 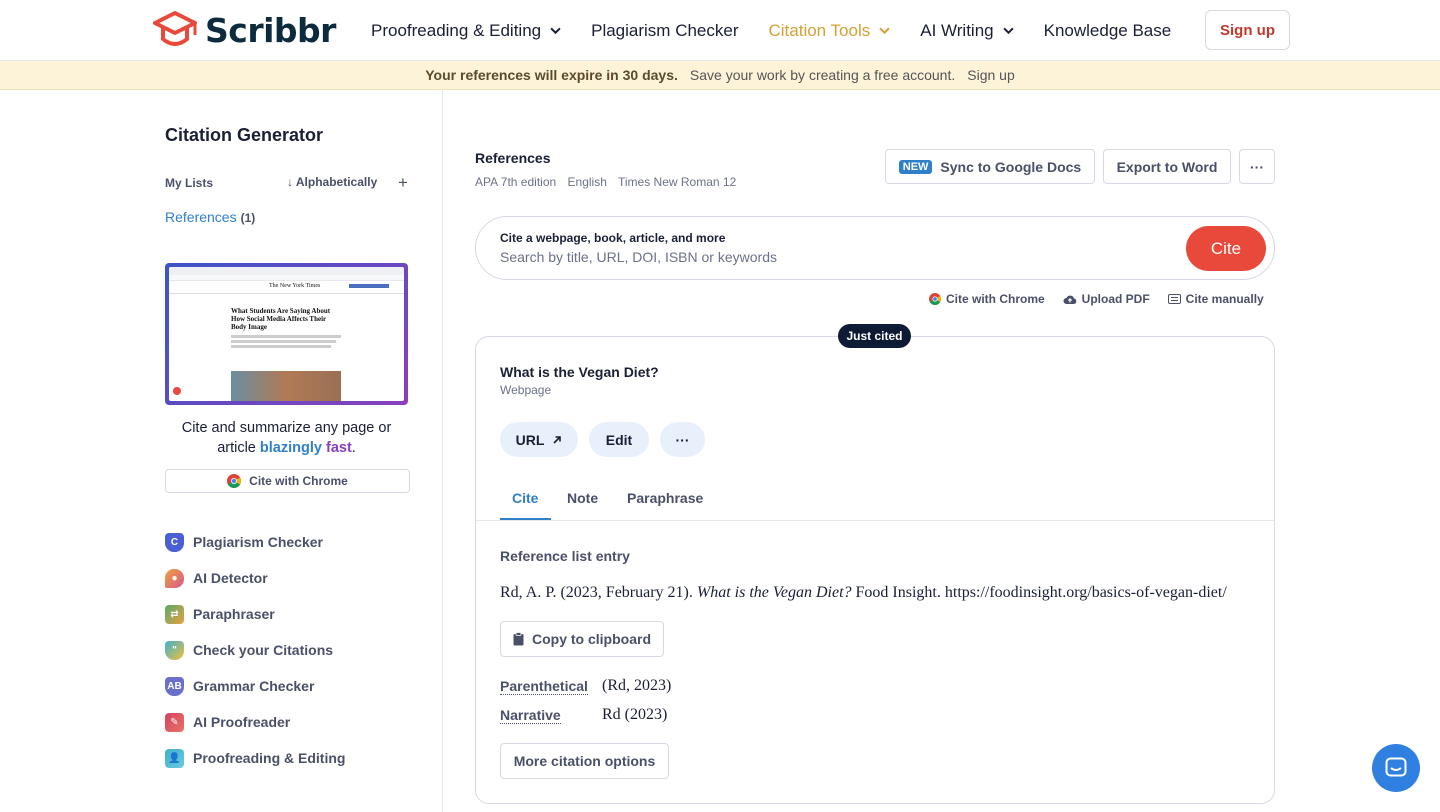 What do you see at coordinates (338, 448) in the screenshot?
I see `promo-highlight-2: fast` at bounding box center [338, 448].